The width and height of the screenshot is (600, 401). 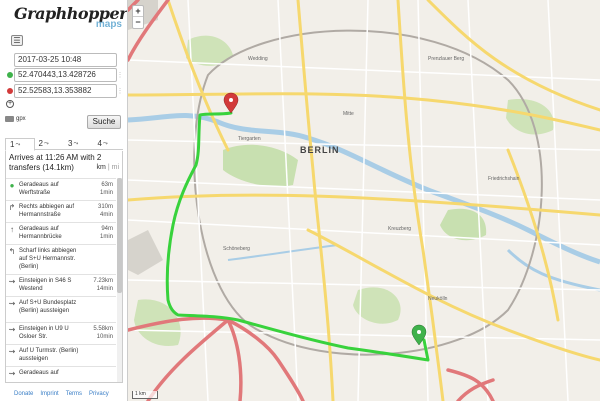 I want to click on zoom-out-button: −, so click(x=138, y=22).